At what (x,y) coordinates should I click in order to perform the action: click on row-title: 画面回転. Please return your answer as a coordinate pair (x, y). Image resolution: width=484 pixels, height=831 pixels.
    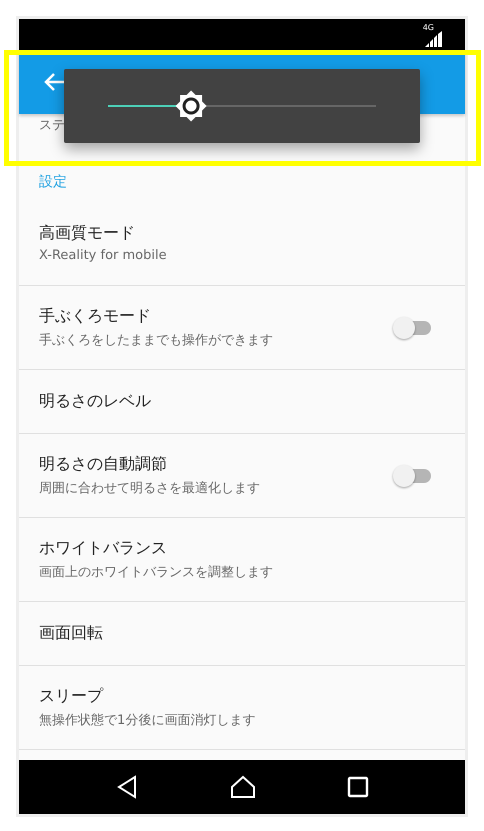
    Looking at the image, I should click on (71, 633).